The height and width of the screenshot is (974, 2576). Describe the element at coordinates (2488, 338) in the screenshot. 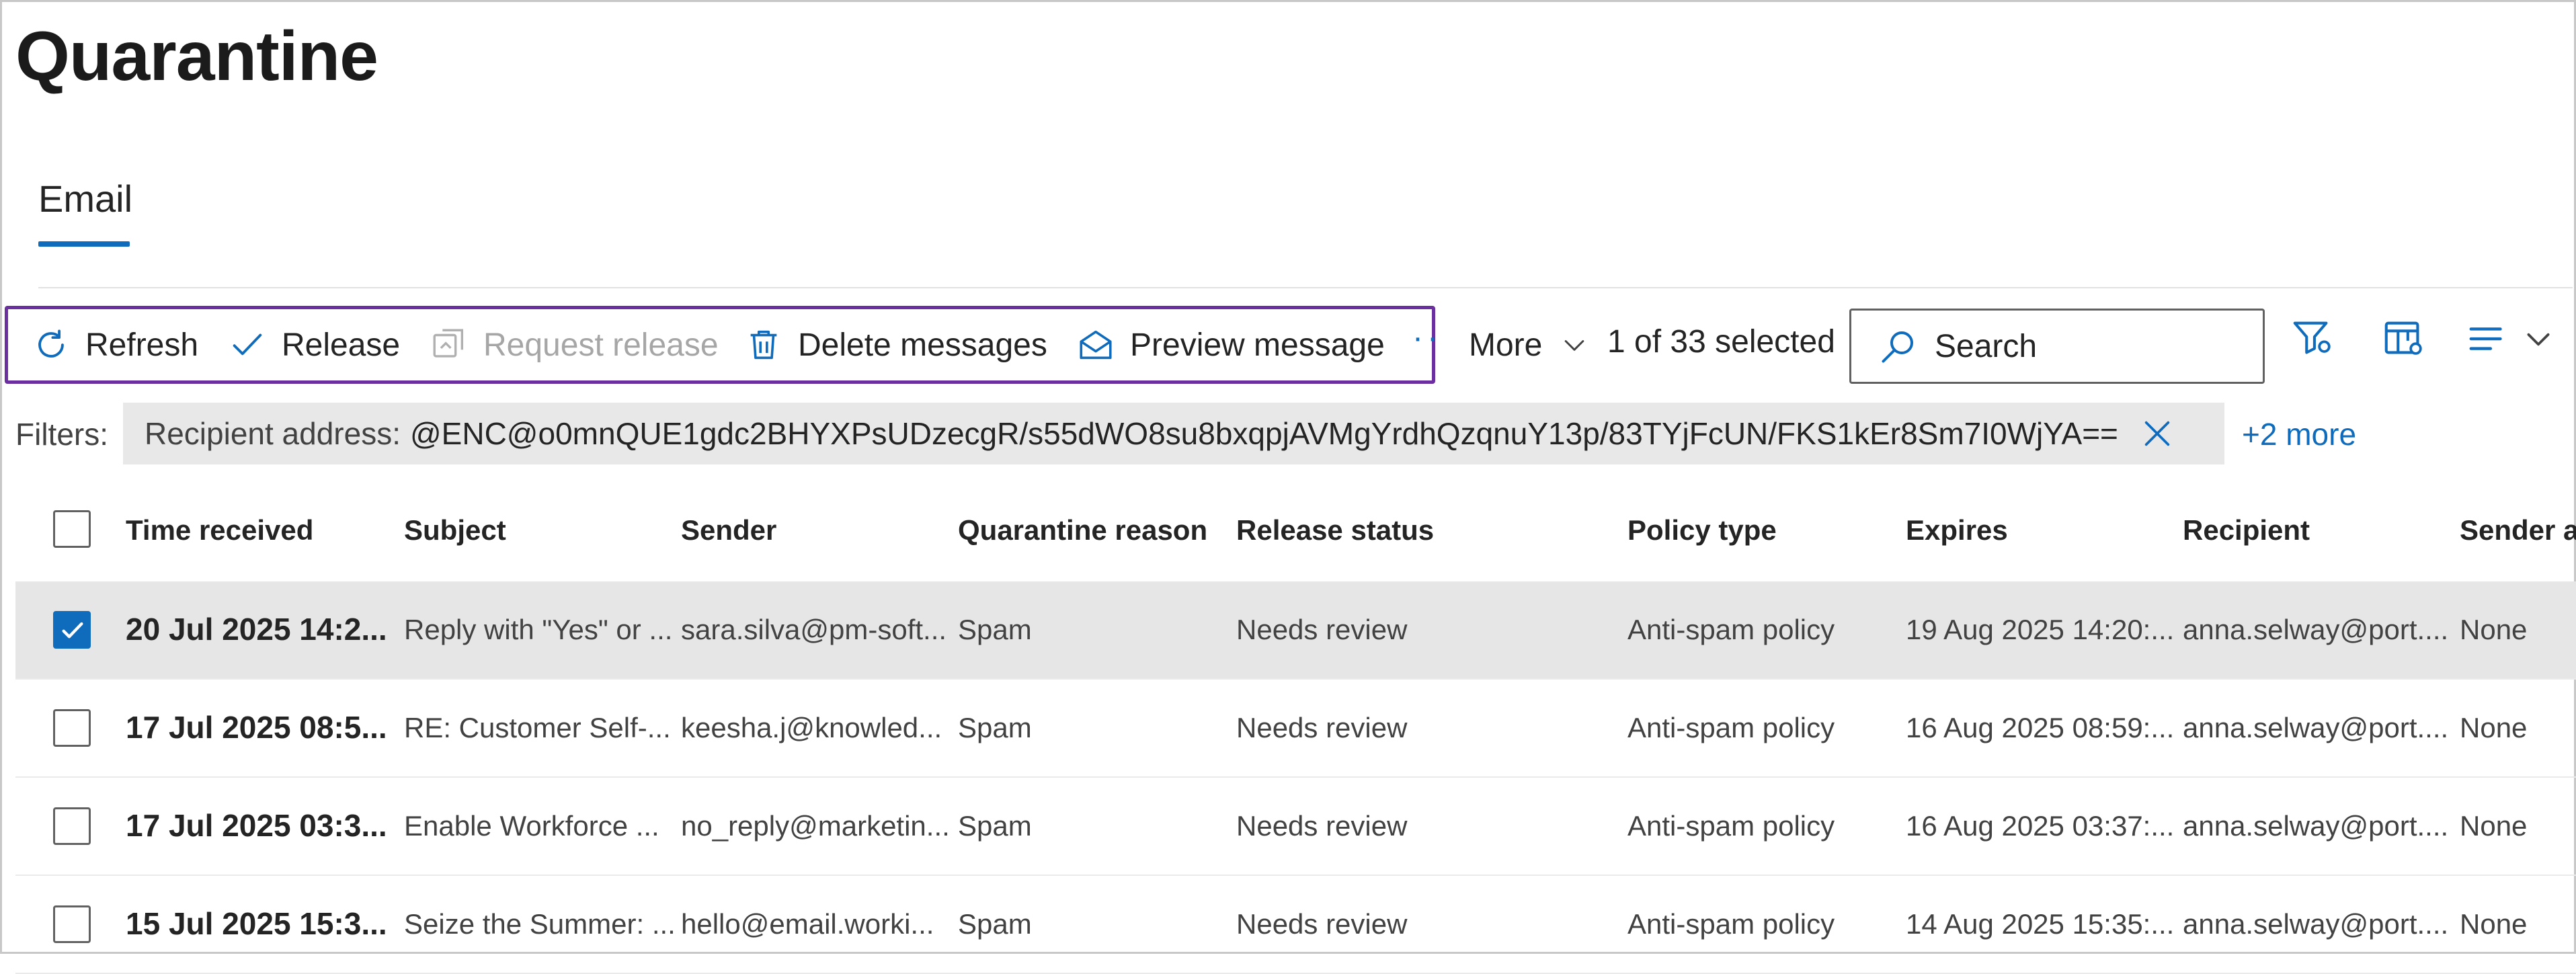

I see `group-by-icon` at that location.